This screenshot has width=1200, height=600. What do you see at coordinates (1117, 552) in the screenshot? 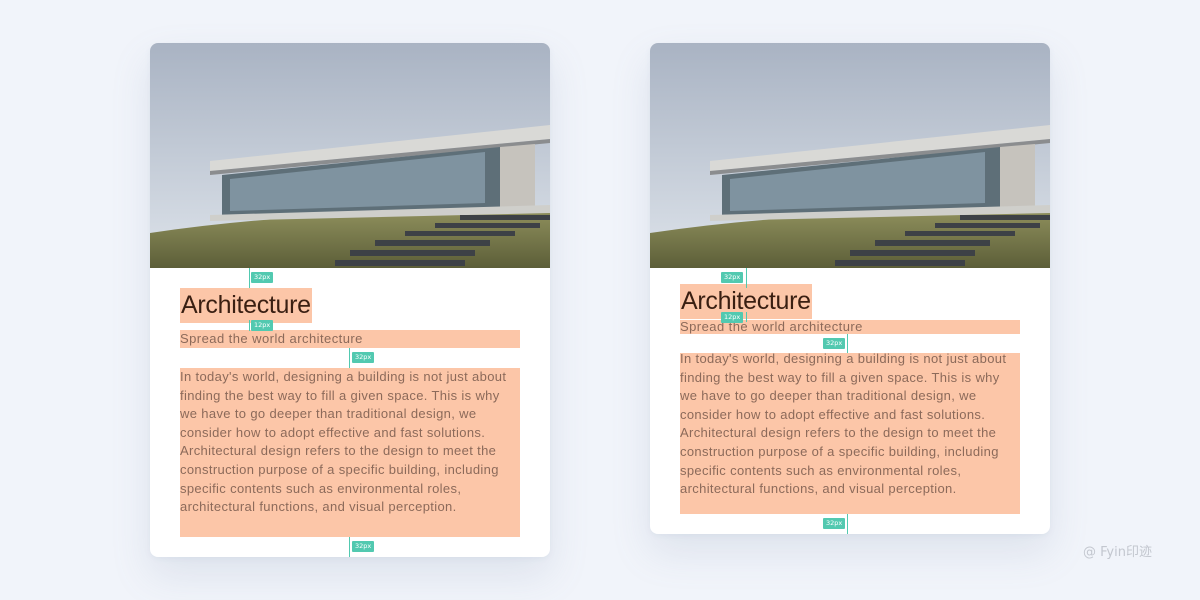
I see `watermark: @ Fyin印迹` at bounding box center [1117, 552].